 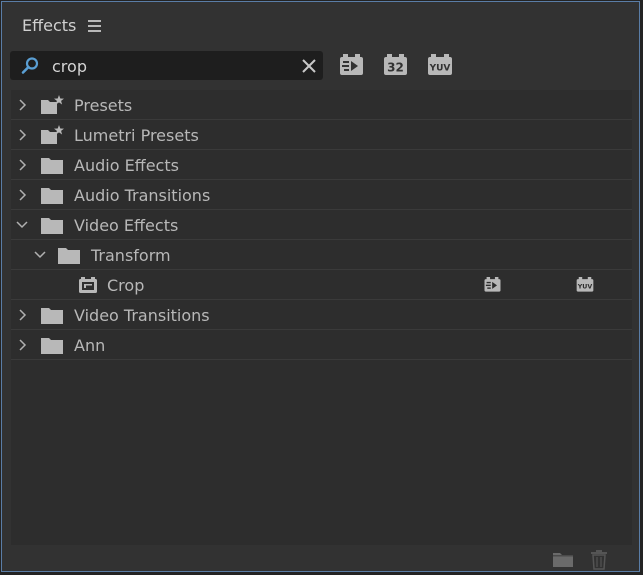 I want to click on effect-icon, so click(x=88, y=285).